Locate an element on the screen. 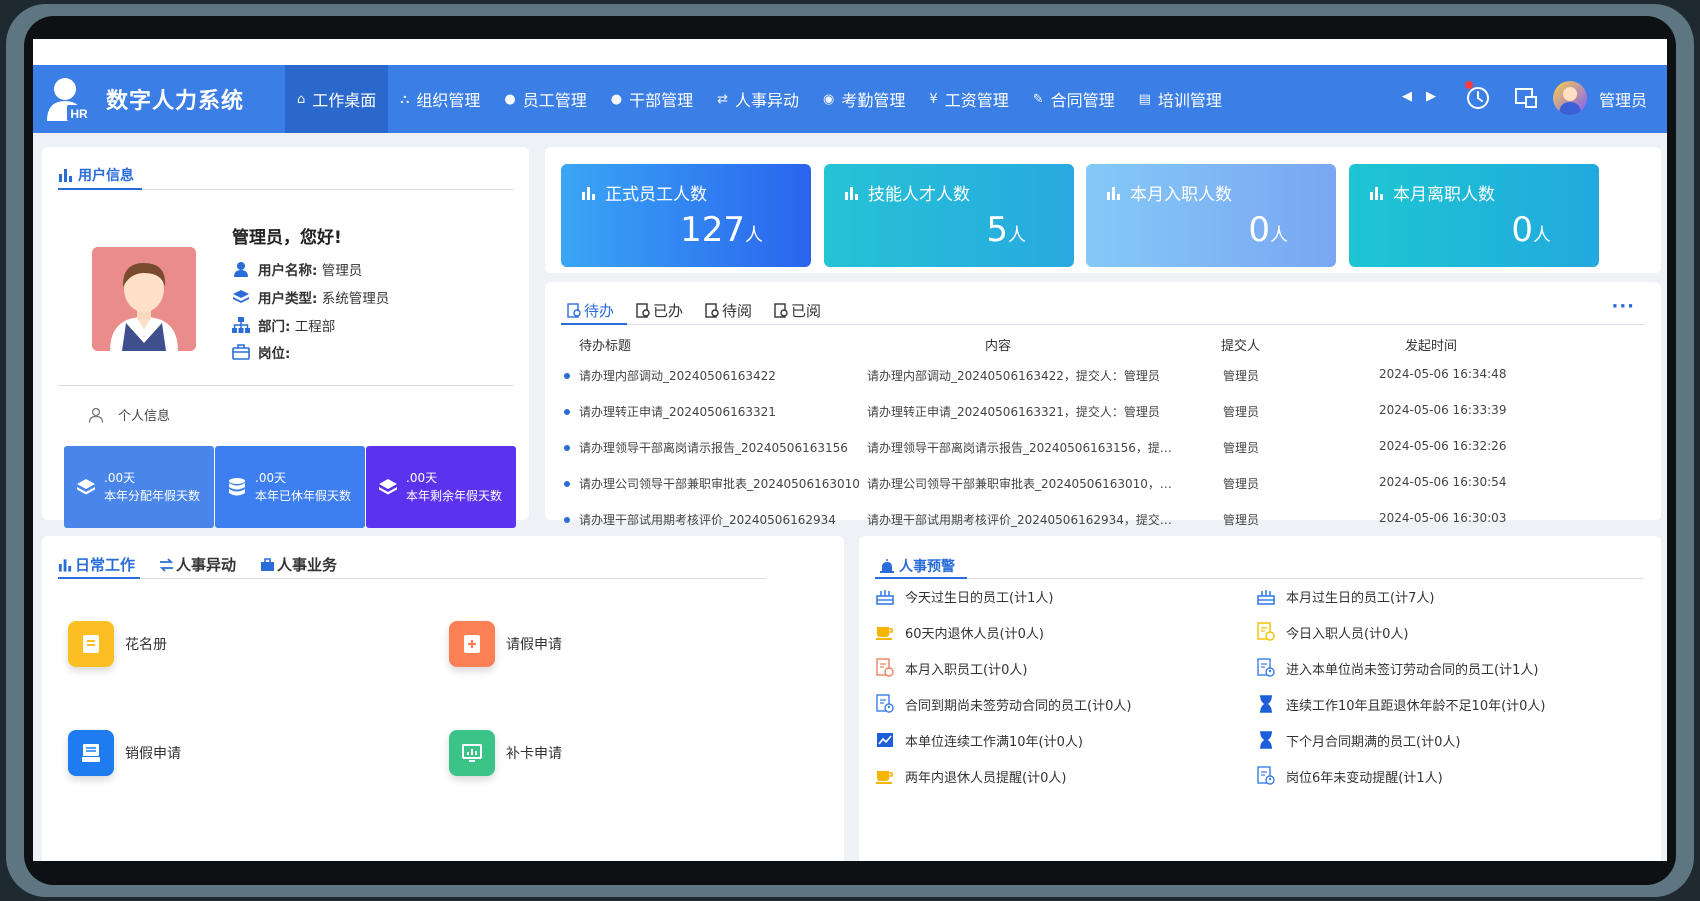 Image resolution: width=1700 pixels, height=901 pixels. stat-card-monthly-resign: 本月离职人数 0人 is located at coordinates (1474, 215).